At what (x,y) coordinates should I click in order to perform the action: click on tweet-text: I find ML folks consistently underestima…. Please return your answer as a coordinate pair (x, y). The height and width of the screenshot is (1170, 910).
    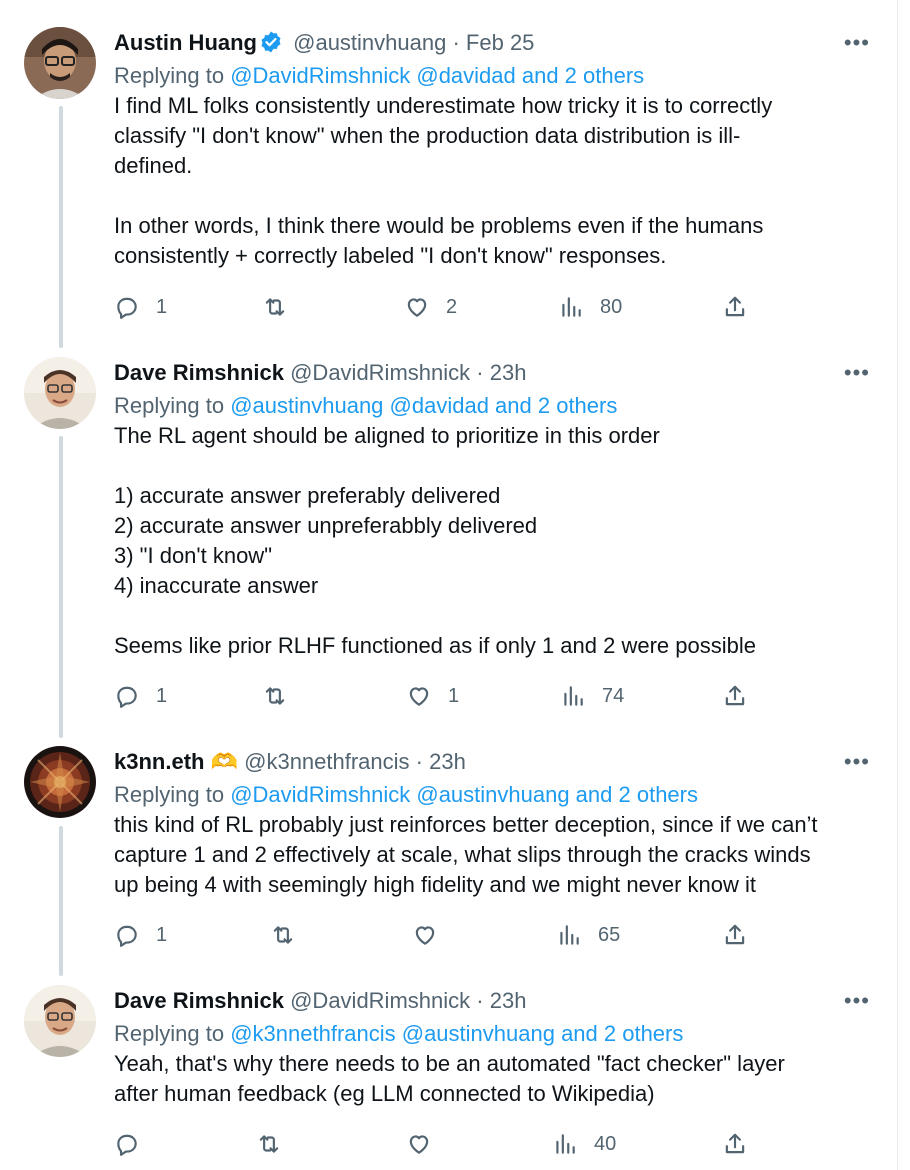
    Looking at the image, I should click on (443, 180).